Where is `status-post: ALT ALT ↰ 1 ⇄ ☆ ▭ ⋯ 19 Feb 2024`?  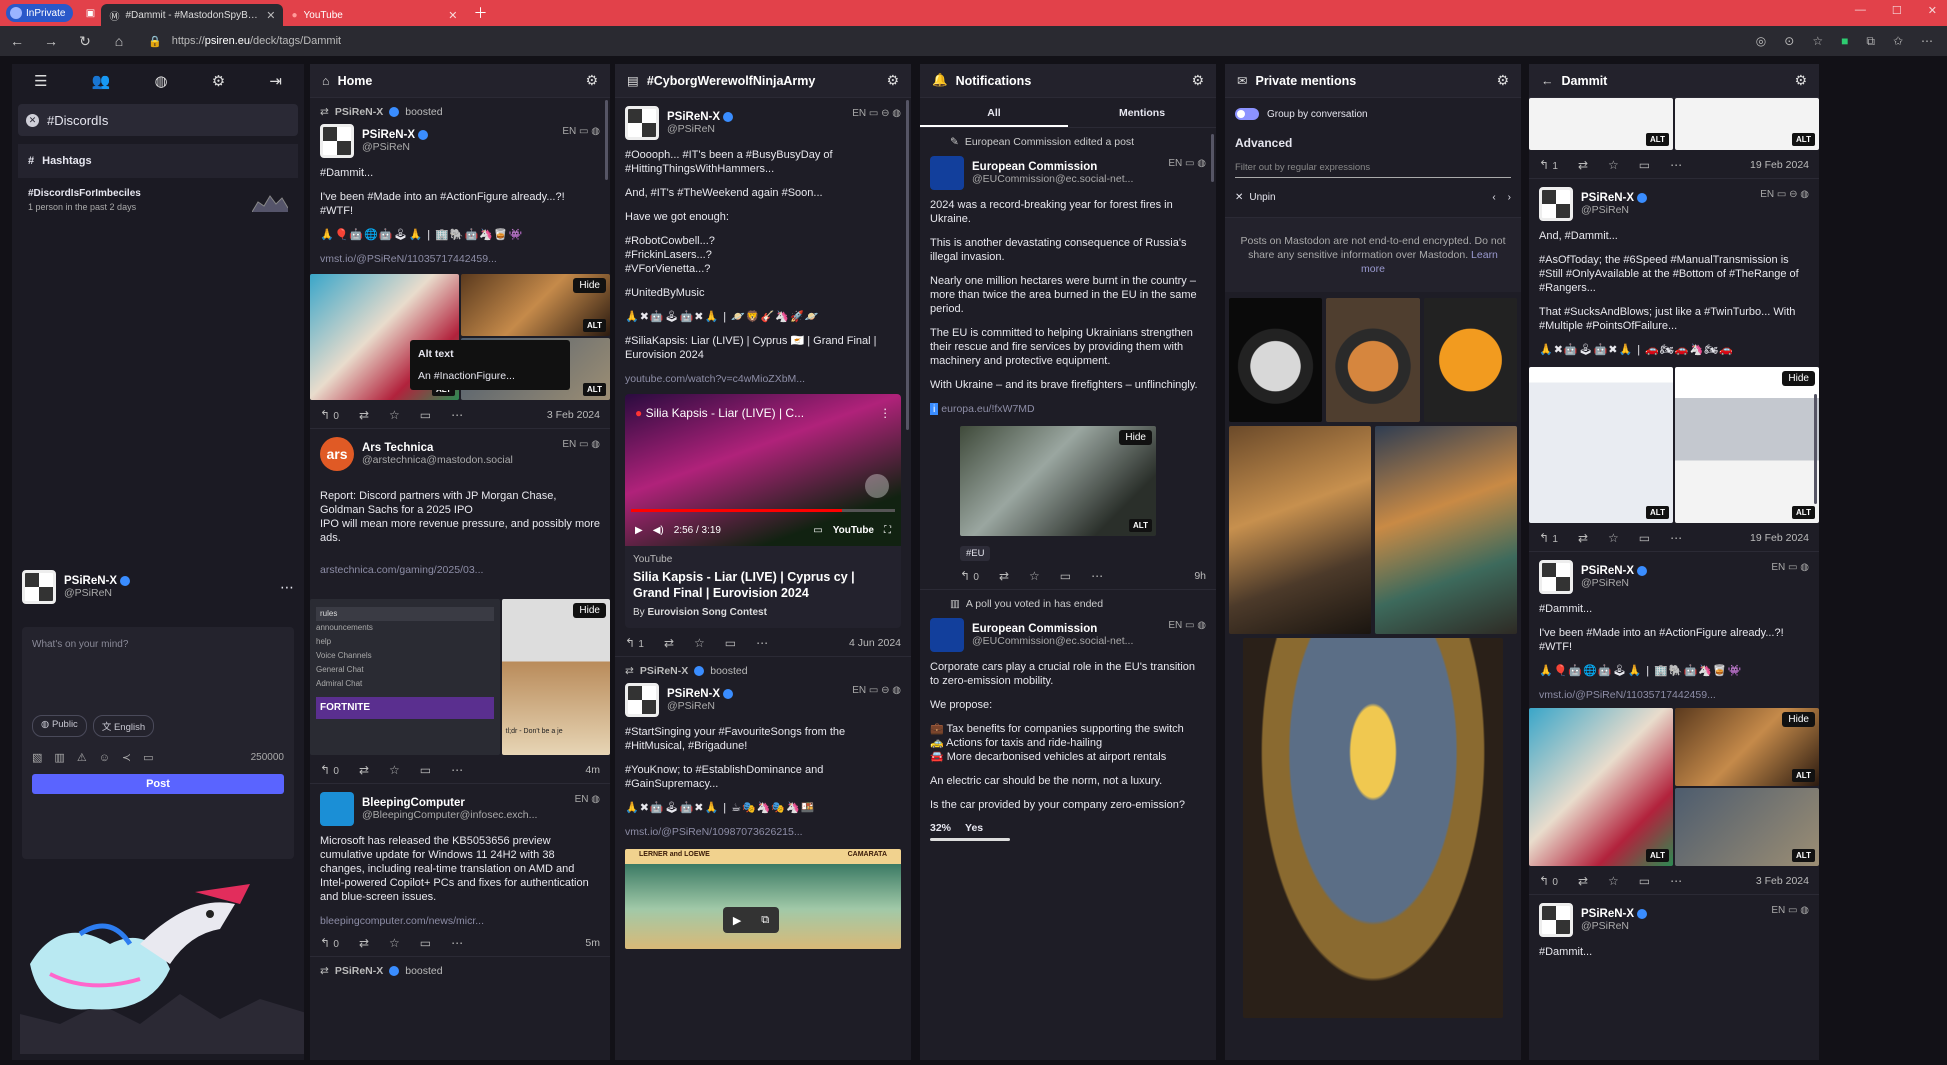
status-post: ALT ALT ↰ 1 ⇄ ☆ ▭ ⋯ 19 Feb 2024 is located at coordinates (1674, 138).